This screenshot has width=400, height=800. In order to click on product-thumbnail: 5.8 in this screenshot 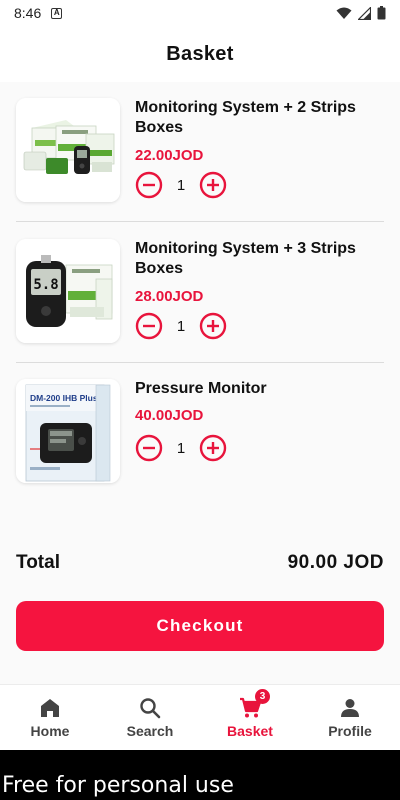, I will do `click(68, 291)`.